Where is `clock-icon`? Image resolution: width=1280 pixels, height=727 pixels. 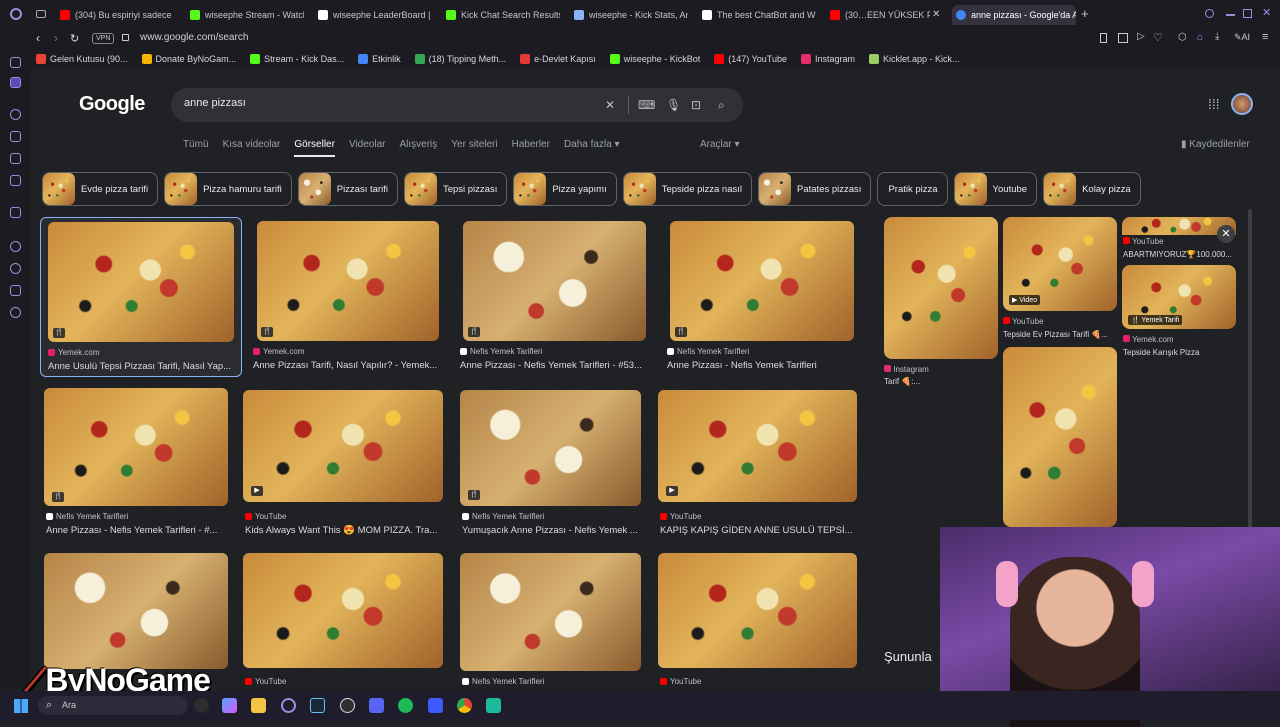 clock-icon is located at coordinates (15, 268).